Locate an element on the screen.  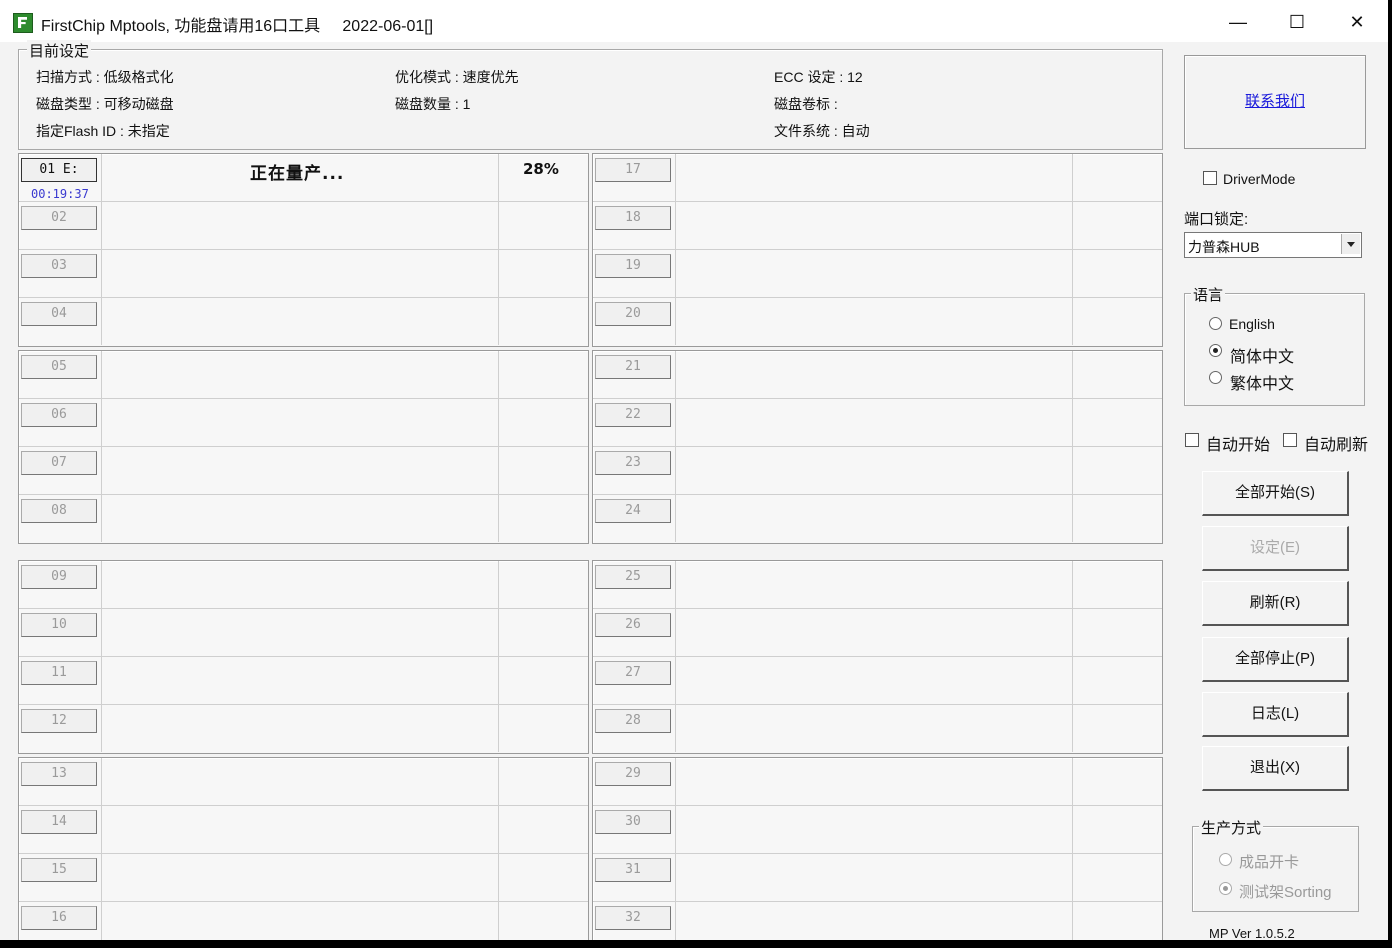
port-button-13: 13 is located at coordinates (59, 774).